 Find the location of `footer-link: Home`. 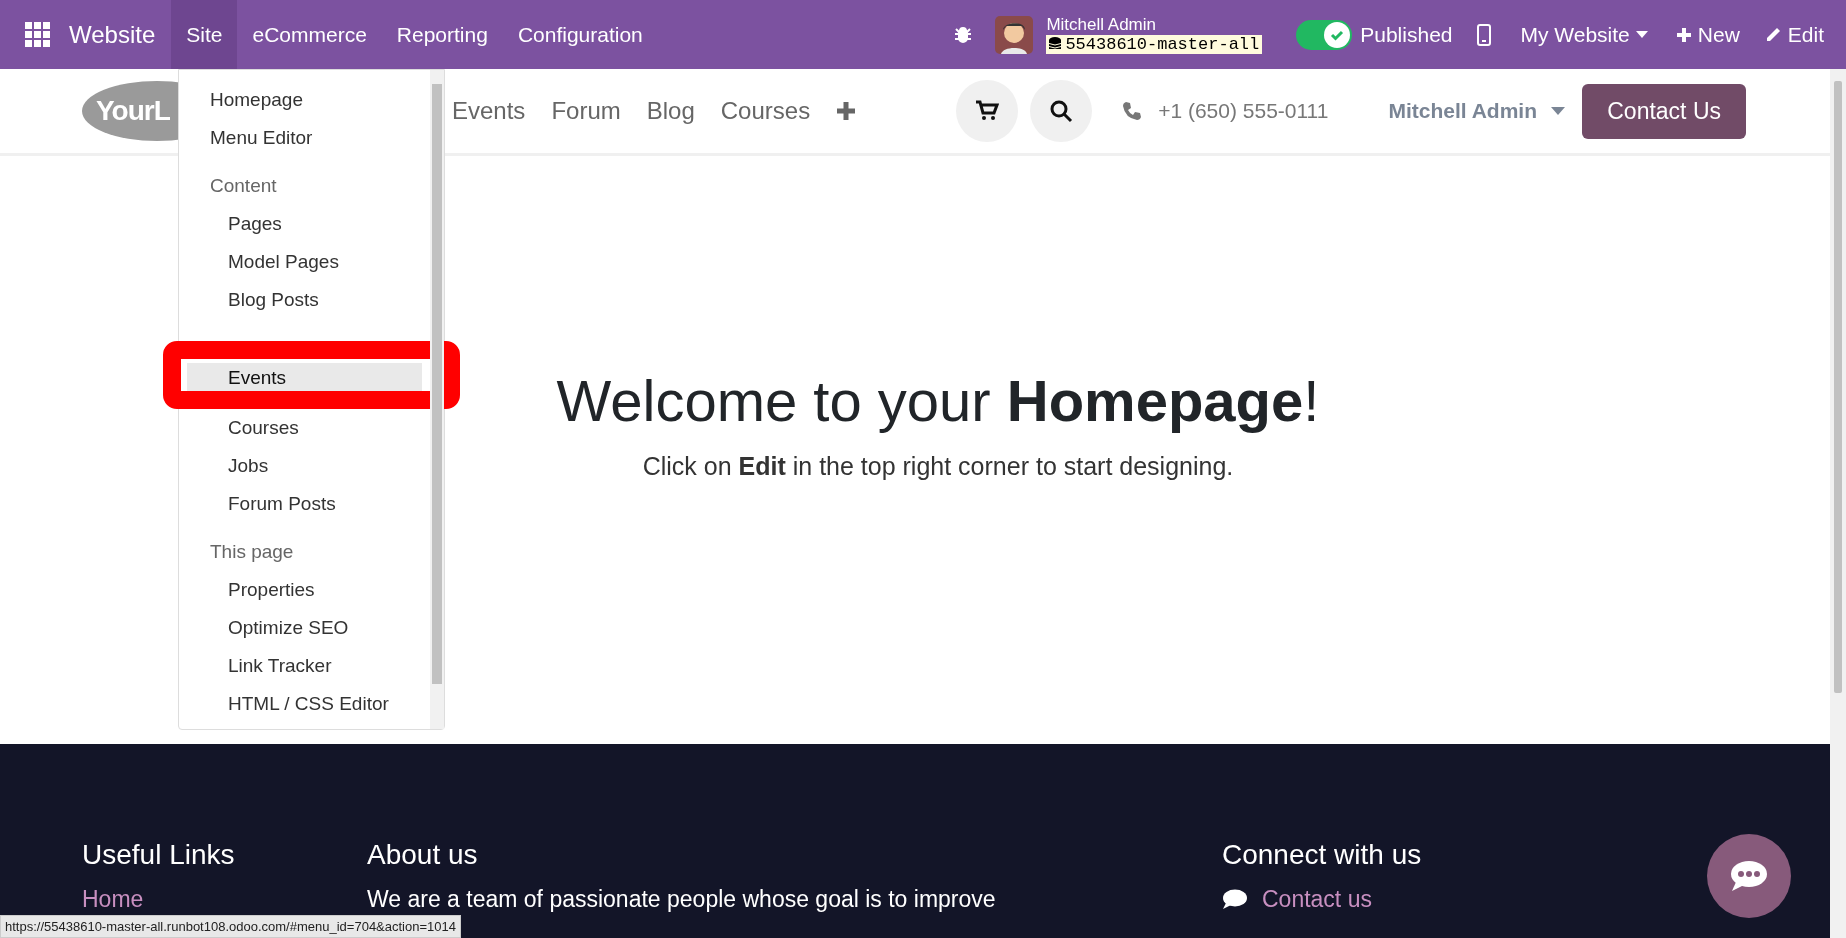

footer-link: Home is located at coordinates (113, 899).